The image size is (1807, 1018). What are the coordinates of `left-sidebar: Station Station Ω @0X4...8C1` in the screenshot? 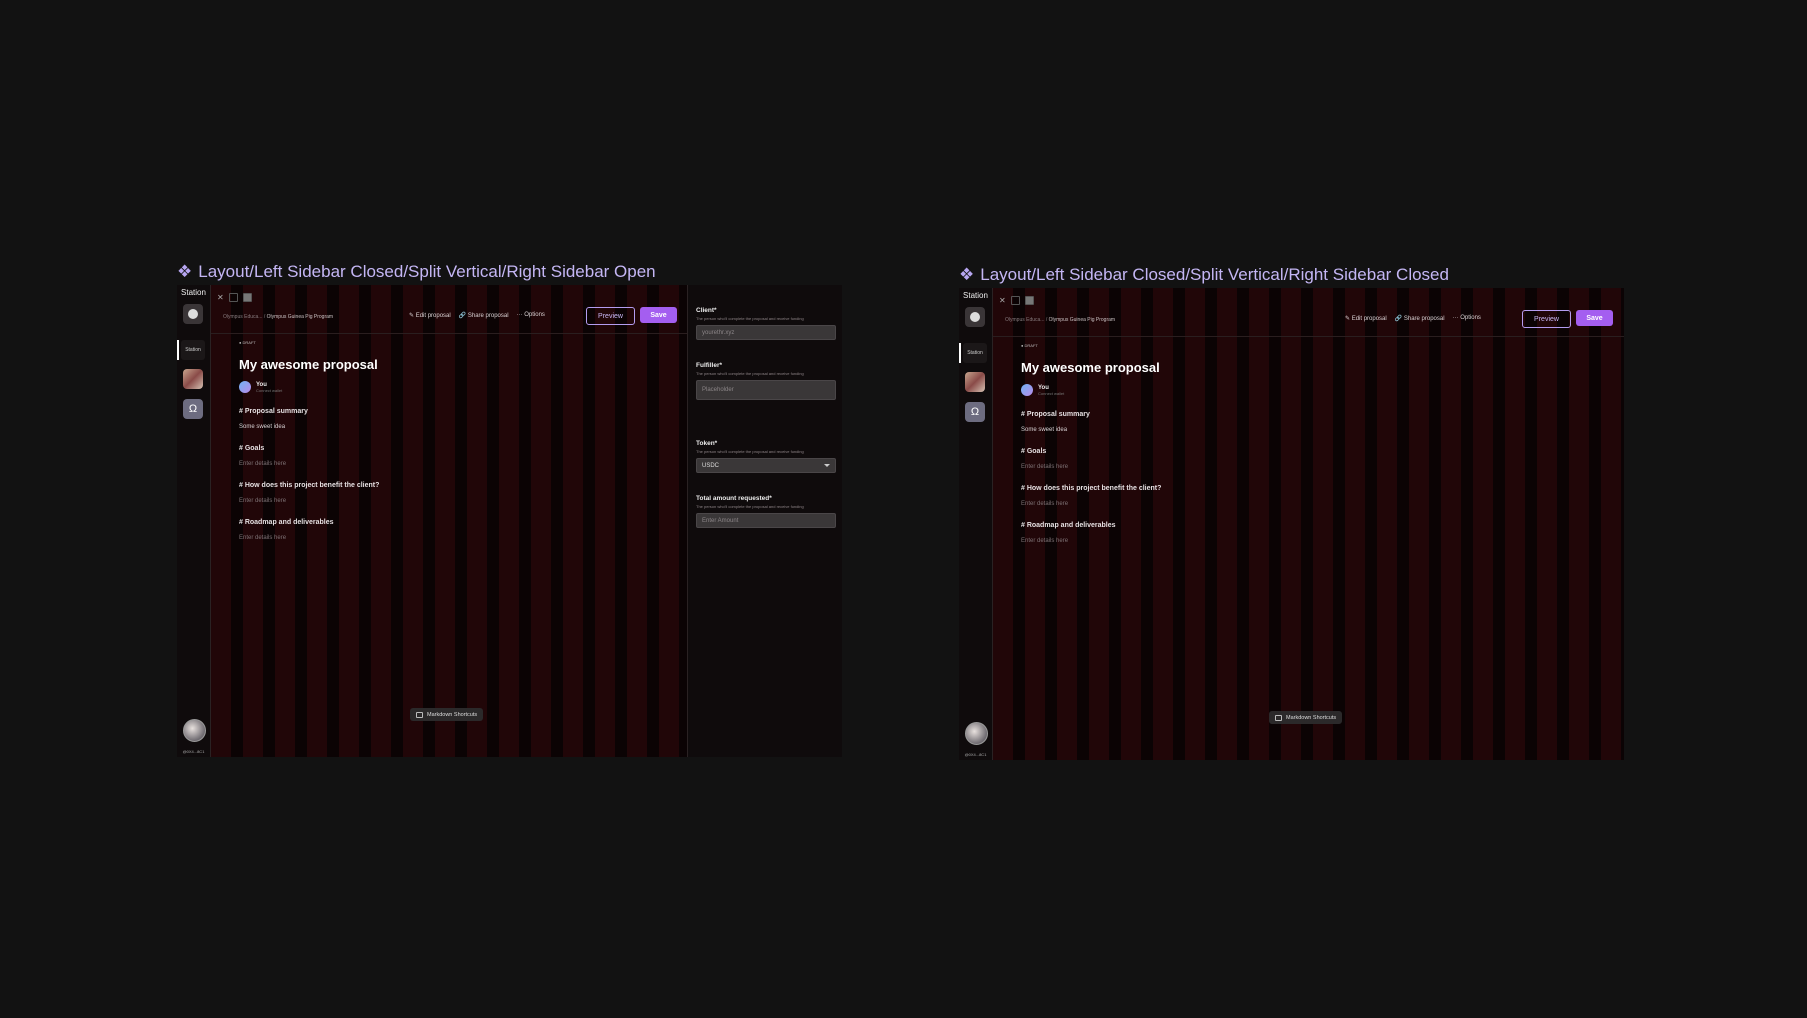 It's located at (976, 524).